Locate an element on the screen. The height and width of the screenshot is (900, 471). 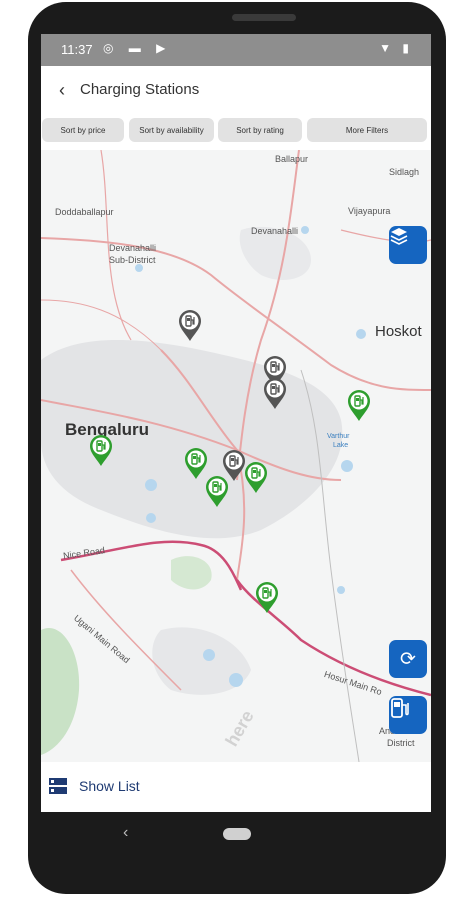
nav-home-button is located at coordinates (237, 834).